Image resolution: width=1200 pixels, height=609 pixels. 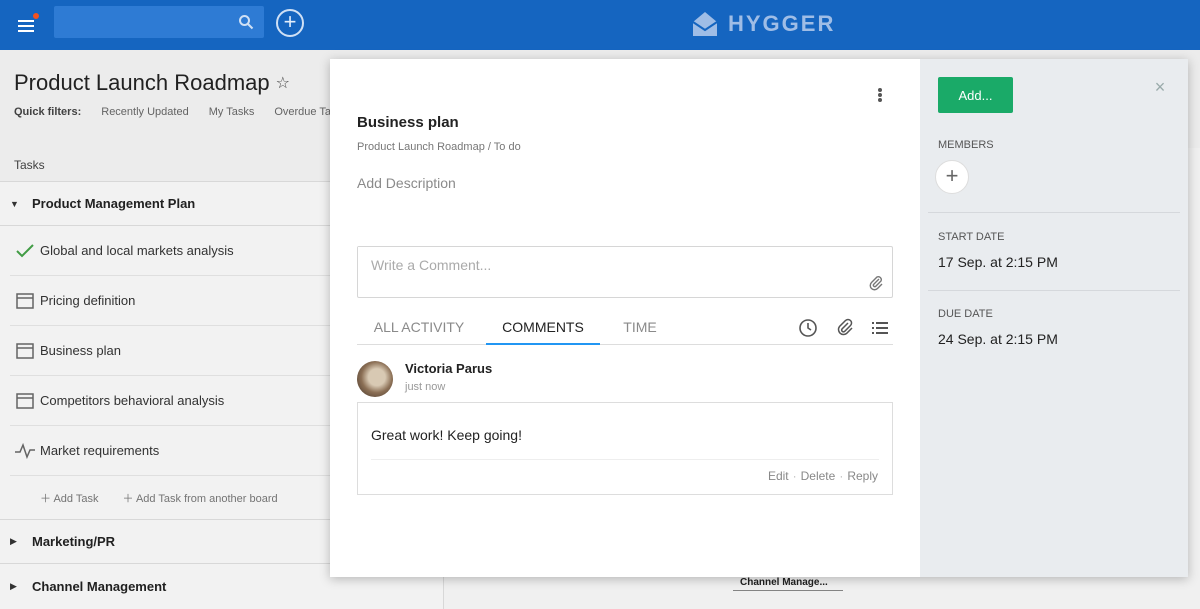 What do you see at coordinates (640, 331) in the screenshot?
I see `tab-time: TIME` at bounding box center [640, 331].